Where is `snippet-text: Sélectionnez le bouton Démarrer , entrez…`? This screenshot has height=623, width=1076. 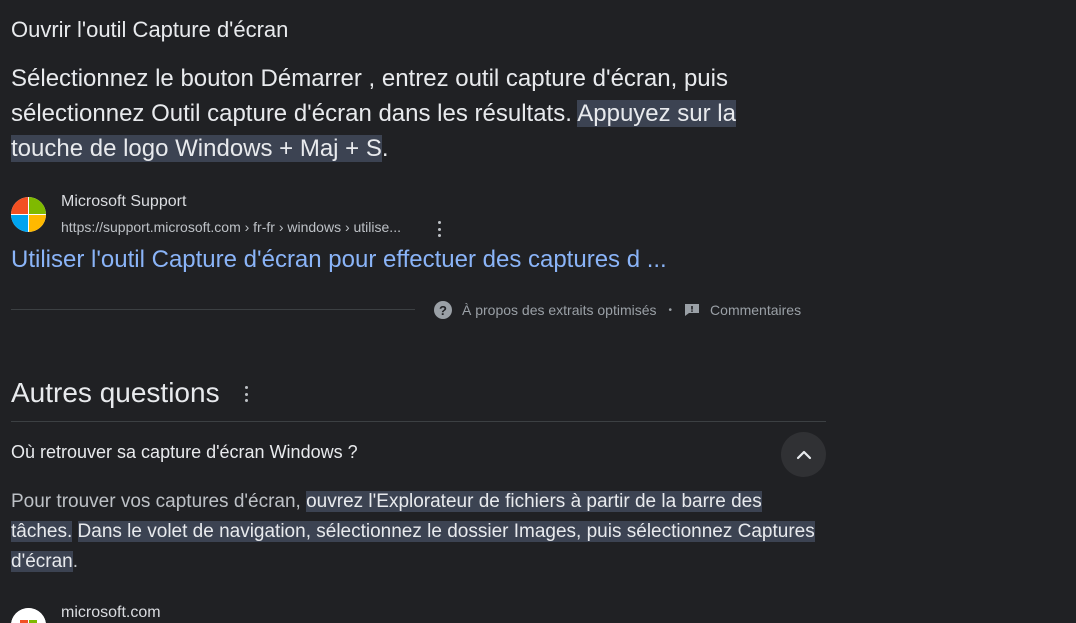 snippet-text: Sélectionnez le bouton Démarrer , entrez… is located at coordinates (411, 113).